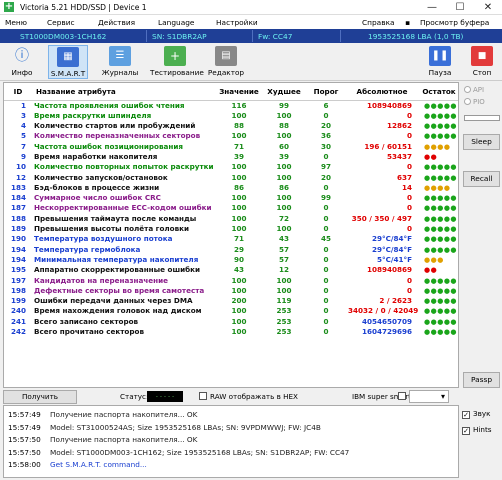  I want to click on ibm-dropdown: ▾, so click(429, 396).